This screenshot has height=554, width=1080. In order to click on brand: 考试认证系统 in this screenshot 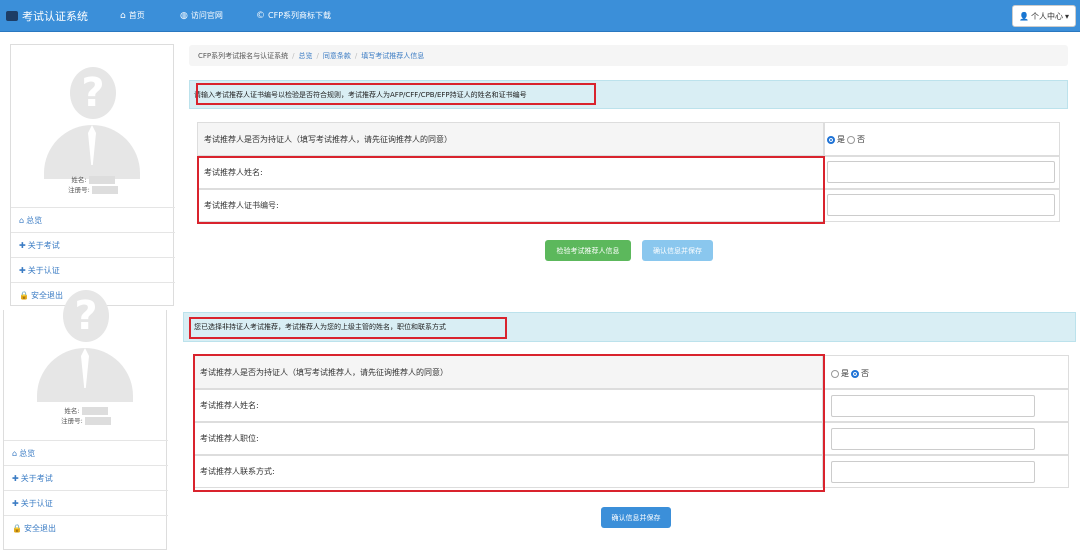, I will do `click(47, 16)`.